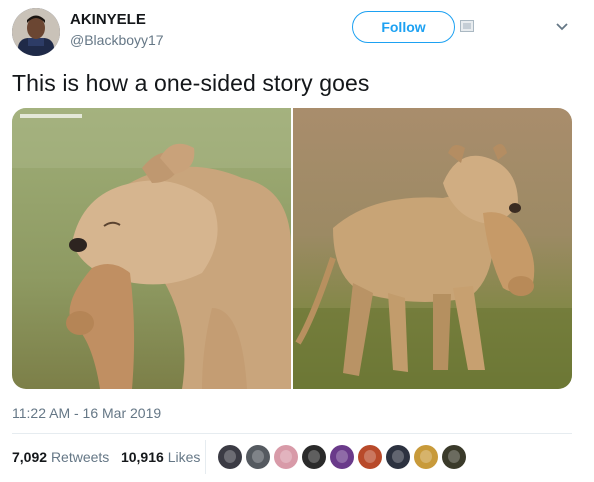  I want to click on likes-count: 10,916, so click(142, 457).